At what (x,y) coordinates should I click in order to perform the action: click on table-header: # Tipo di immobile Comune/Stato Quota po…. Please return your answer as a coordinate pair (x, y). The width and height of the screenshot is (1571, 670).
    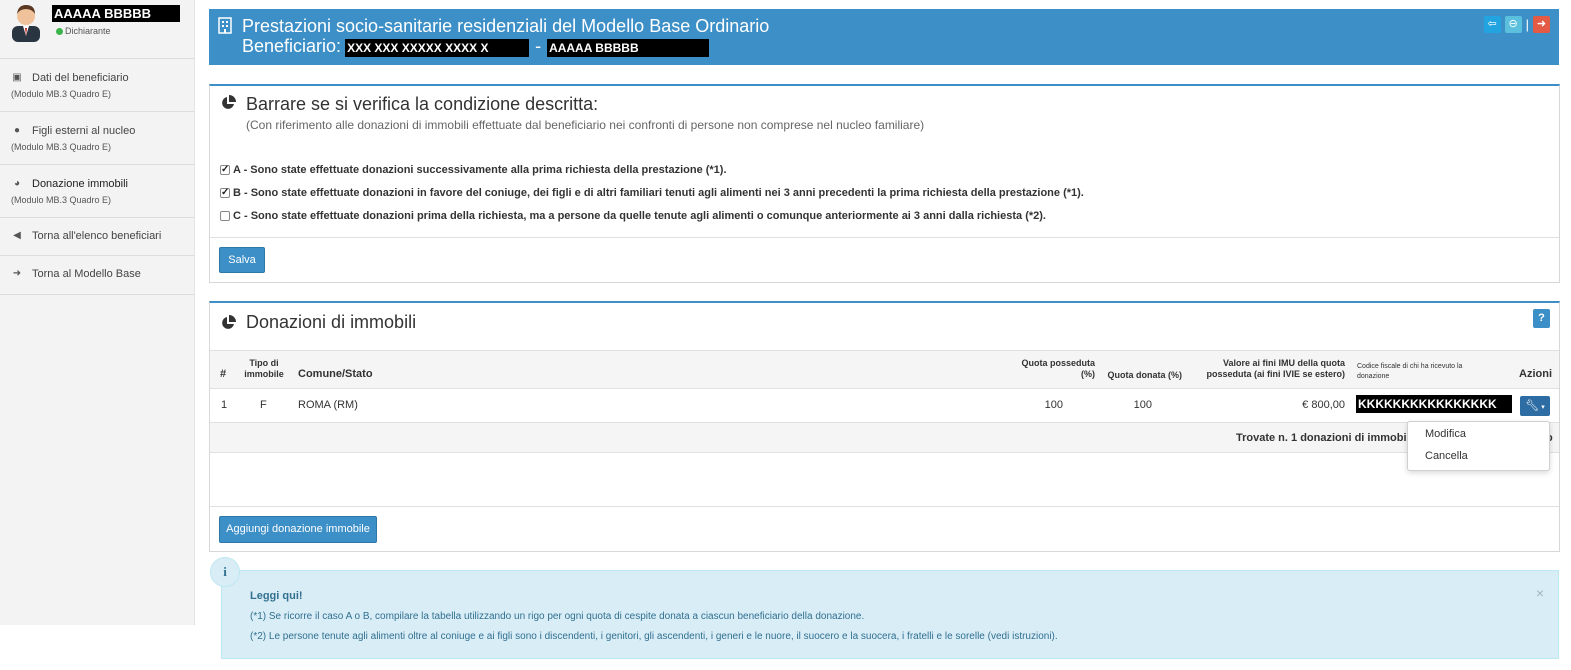
    Looking at the image, I should click on (884, 369).